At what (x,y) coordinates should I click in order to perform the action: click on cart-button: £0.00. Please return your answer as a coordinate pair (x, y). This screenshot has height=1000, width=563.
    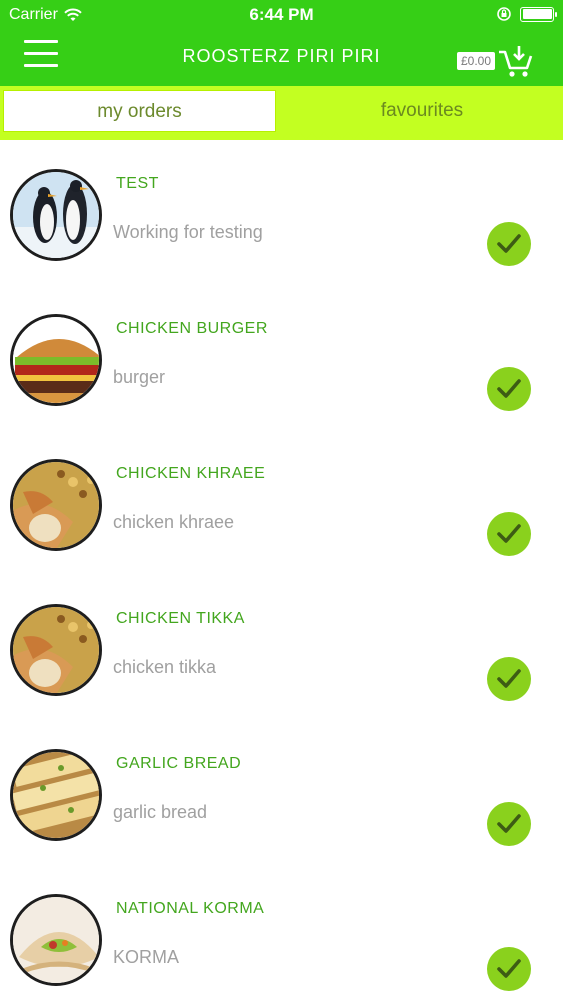
    Looking at the image, I should click on (494, 61).